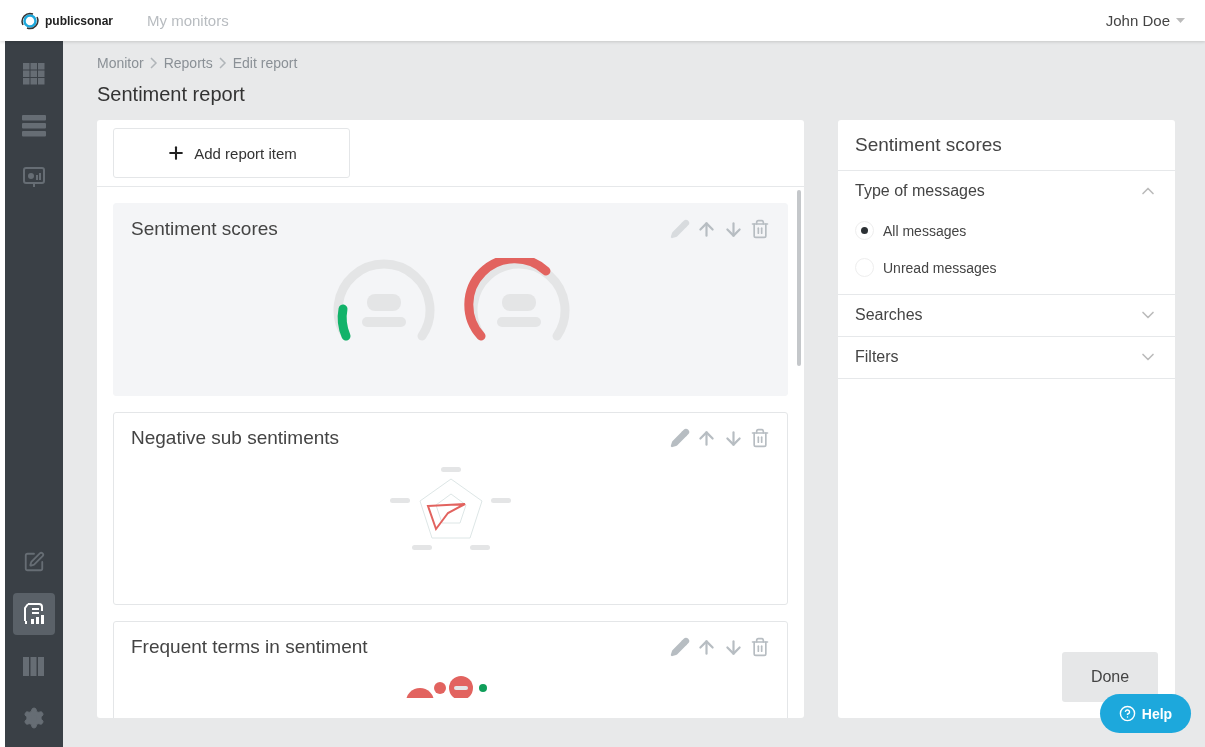  I want to click on caret-icon, so click(1180, 20).